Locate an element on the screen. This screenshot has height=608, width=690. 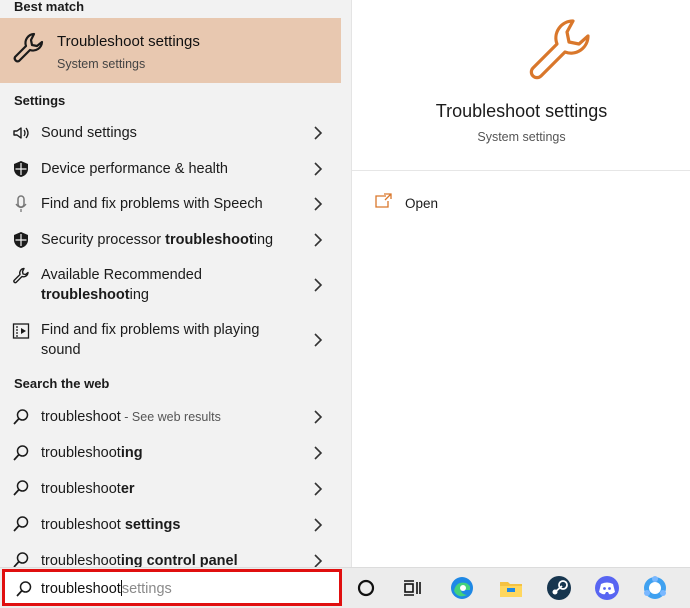
result-label: Find and fix problems with Speech is located at coordinates (152, 204).